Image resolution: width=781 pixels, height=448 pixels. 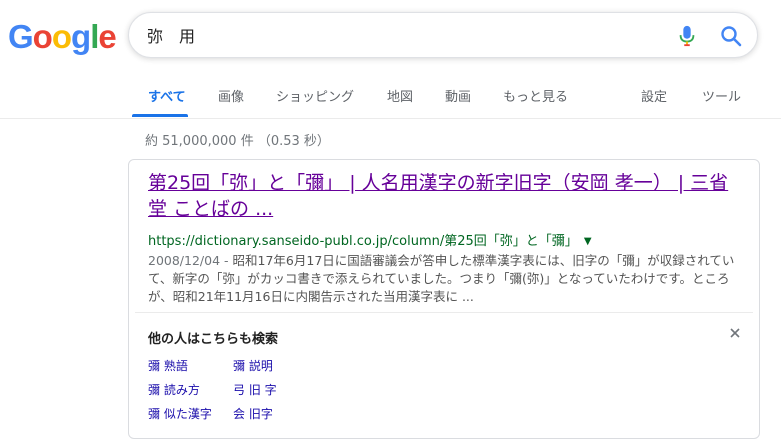 I want to click on tab-more: もっと見る, so click(x=535, y=95).